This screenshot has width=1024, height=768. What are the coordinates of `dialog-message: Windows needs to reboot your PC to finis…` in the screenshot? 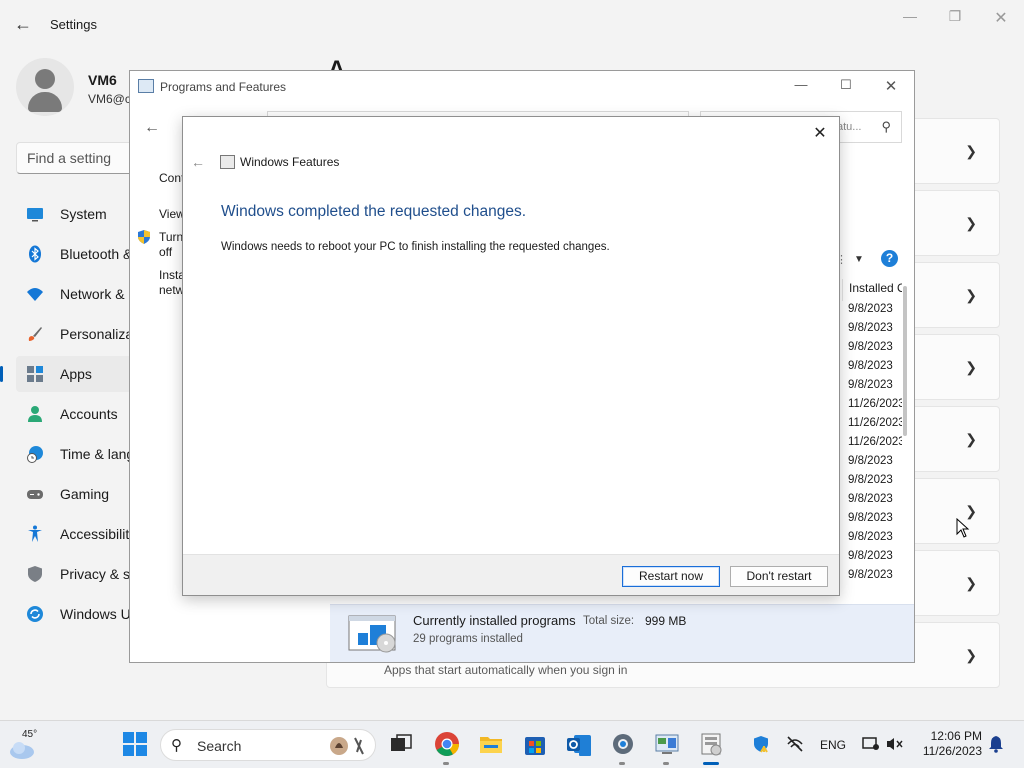 It's located at (415, 247).